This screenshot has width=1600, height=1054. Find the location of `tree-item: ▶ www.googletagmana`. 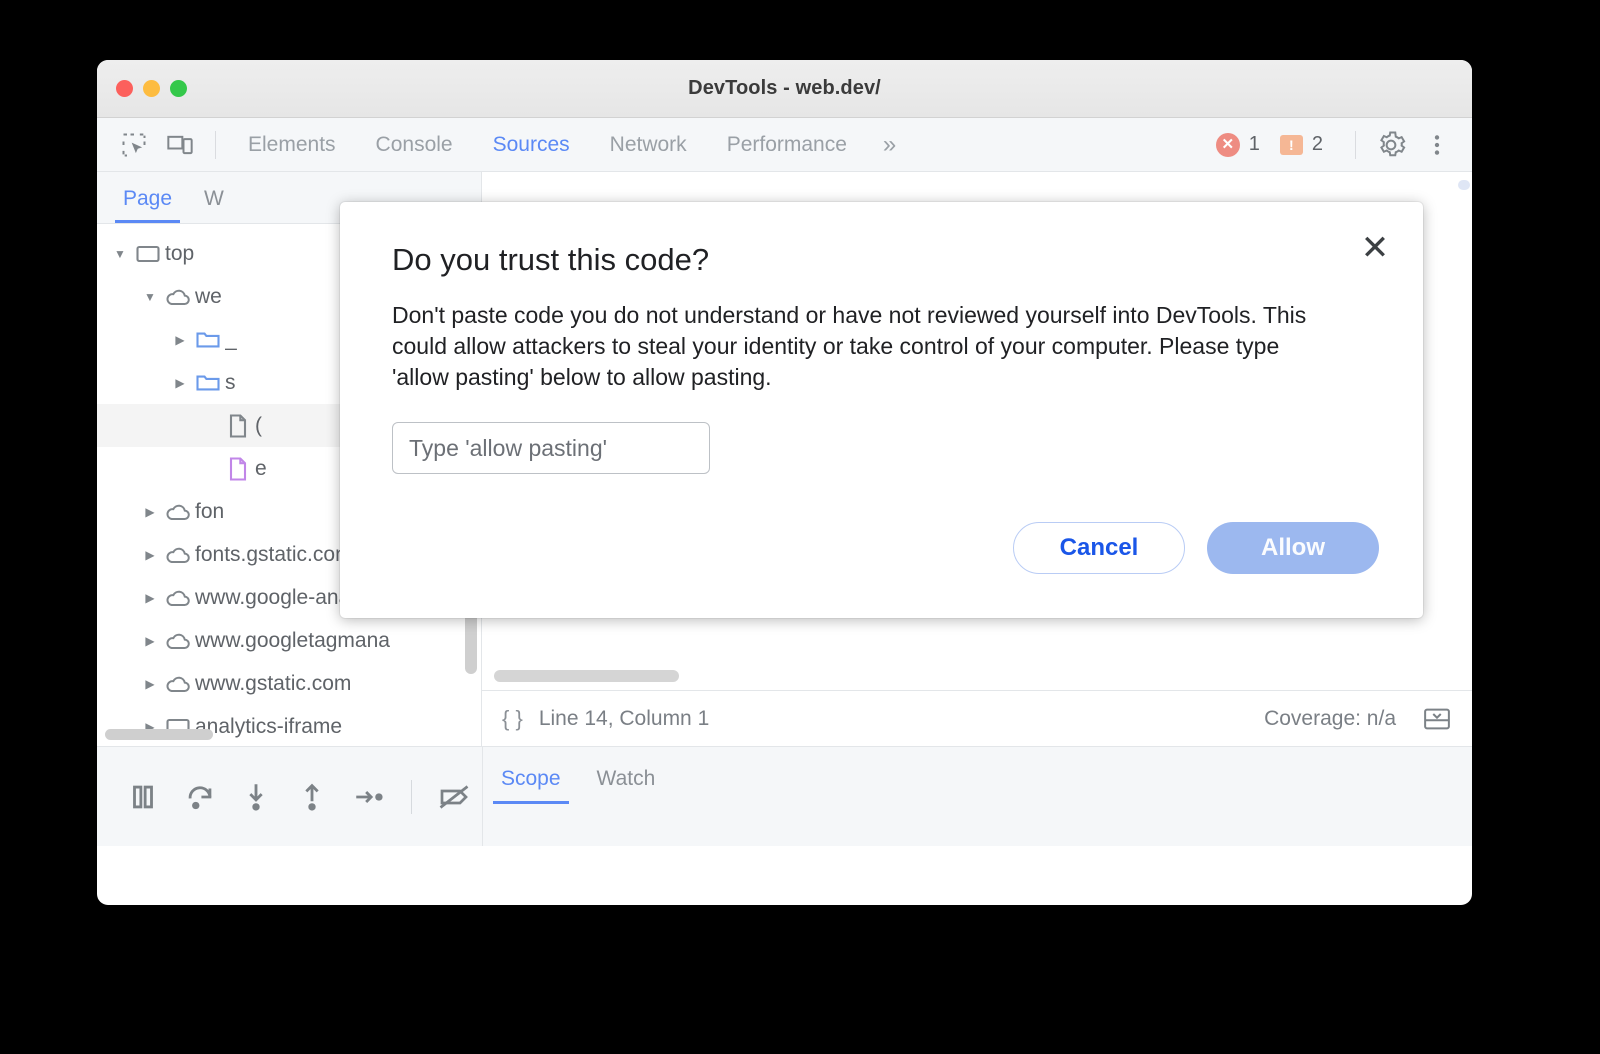

tree-item: ▶ www.googletagmana is located at coordinates (289, 640).